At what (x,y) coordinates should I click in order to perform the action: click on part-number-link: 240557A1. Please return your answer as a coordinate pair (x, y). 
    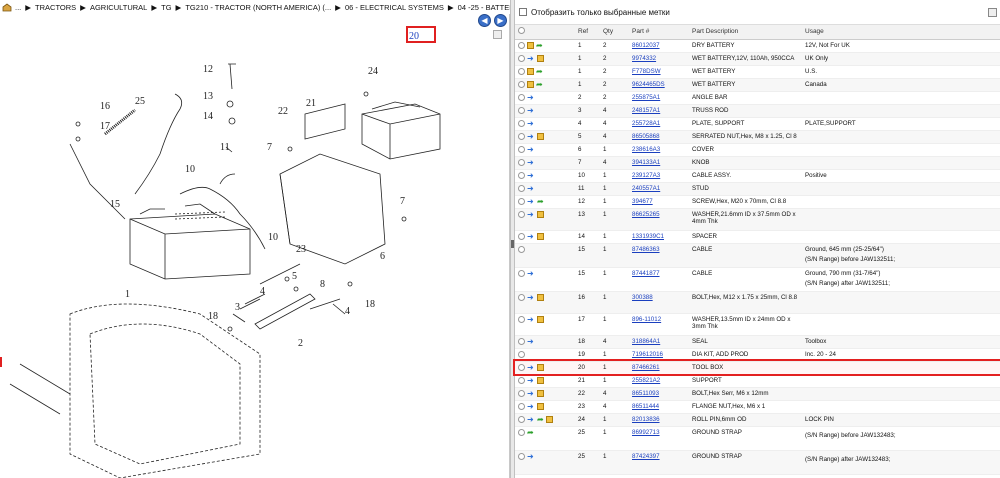
    Looking at the image, I should click on (646, 188).